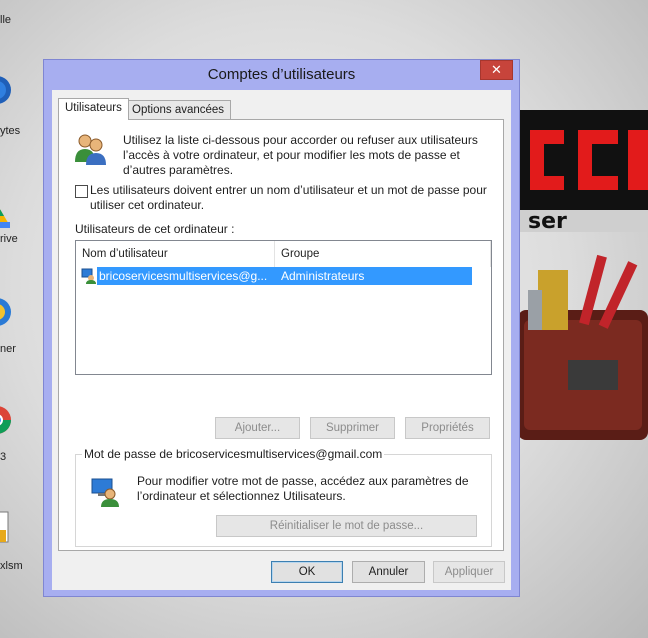 Image resolution: width=648 pixels, height=638 pixels. What do you see at coordinates (88, 276) in the screenshot?
I see `user-row-icon` at bounding box center [88, 276].